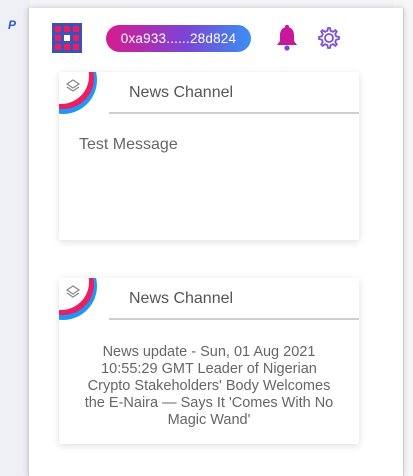 The width and height of the screenshot is (413, 476). I want to click on gear-icon, so click(329, 38).